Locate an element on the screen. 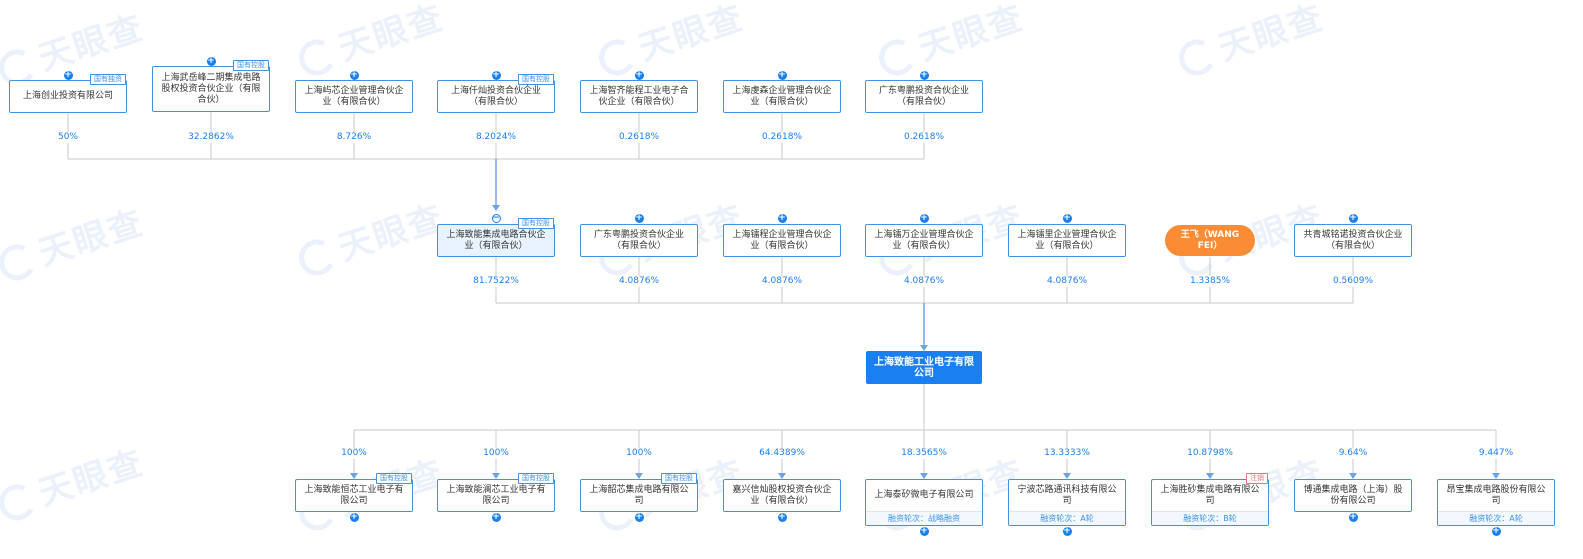 Image resolution: width=1583 pixels, height=559 pixels. target-company-node: 上海致能工业电子有限公司 is located at coordinates (924, 367).